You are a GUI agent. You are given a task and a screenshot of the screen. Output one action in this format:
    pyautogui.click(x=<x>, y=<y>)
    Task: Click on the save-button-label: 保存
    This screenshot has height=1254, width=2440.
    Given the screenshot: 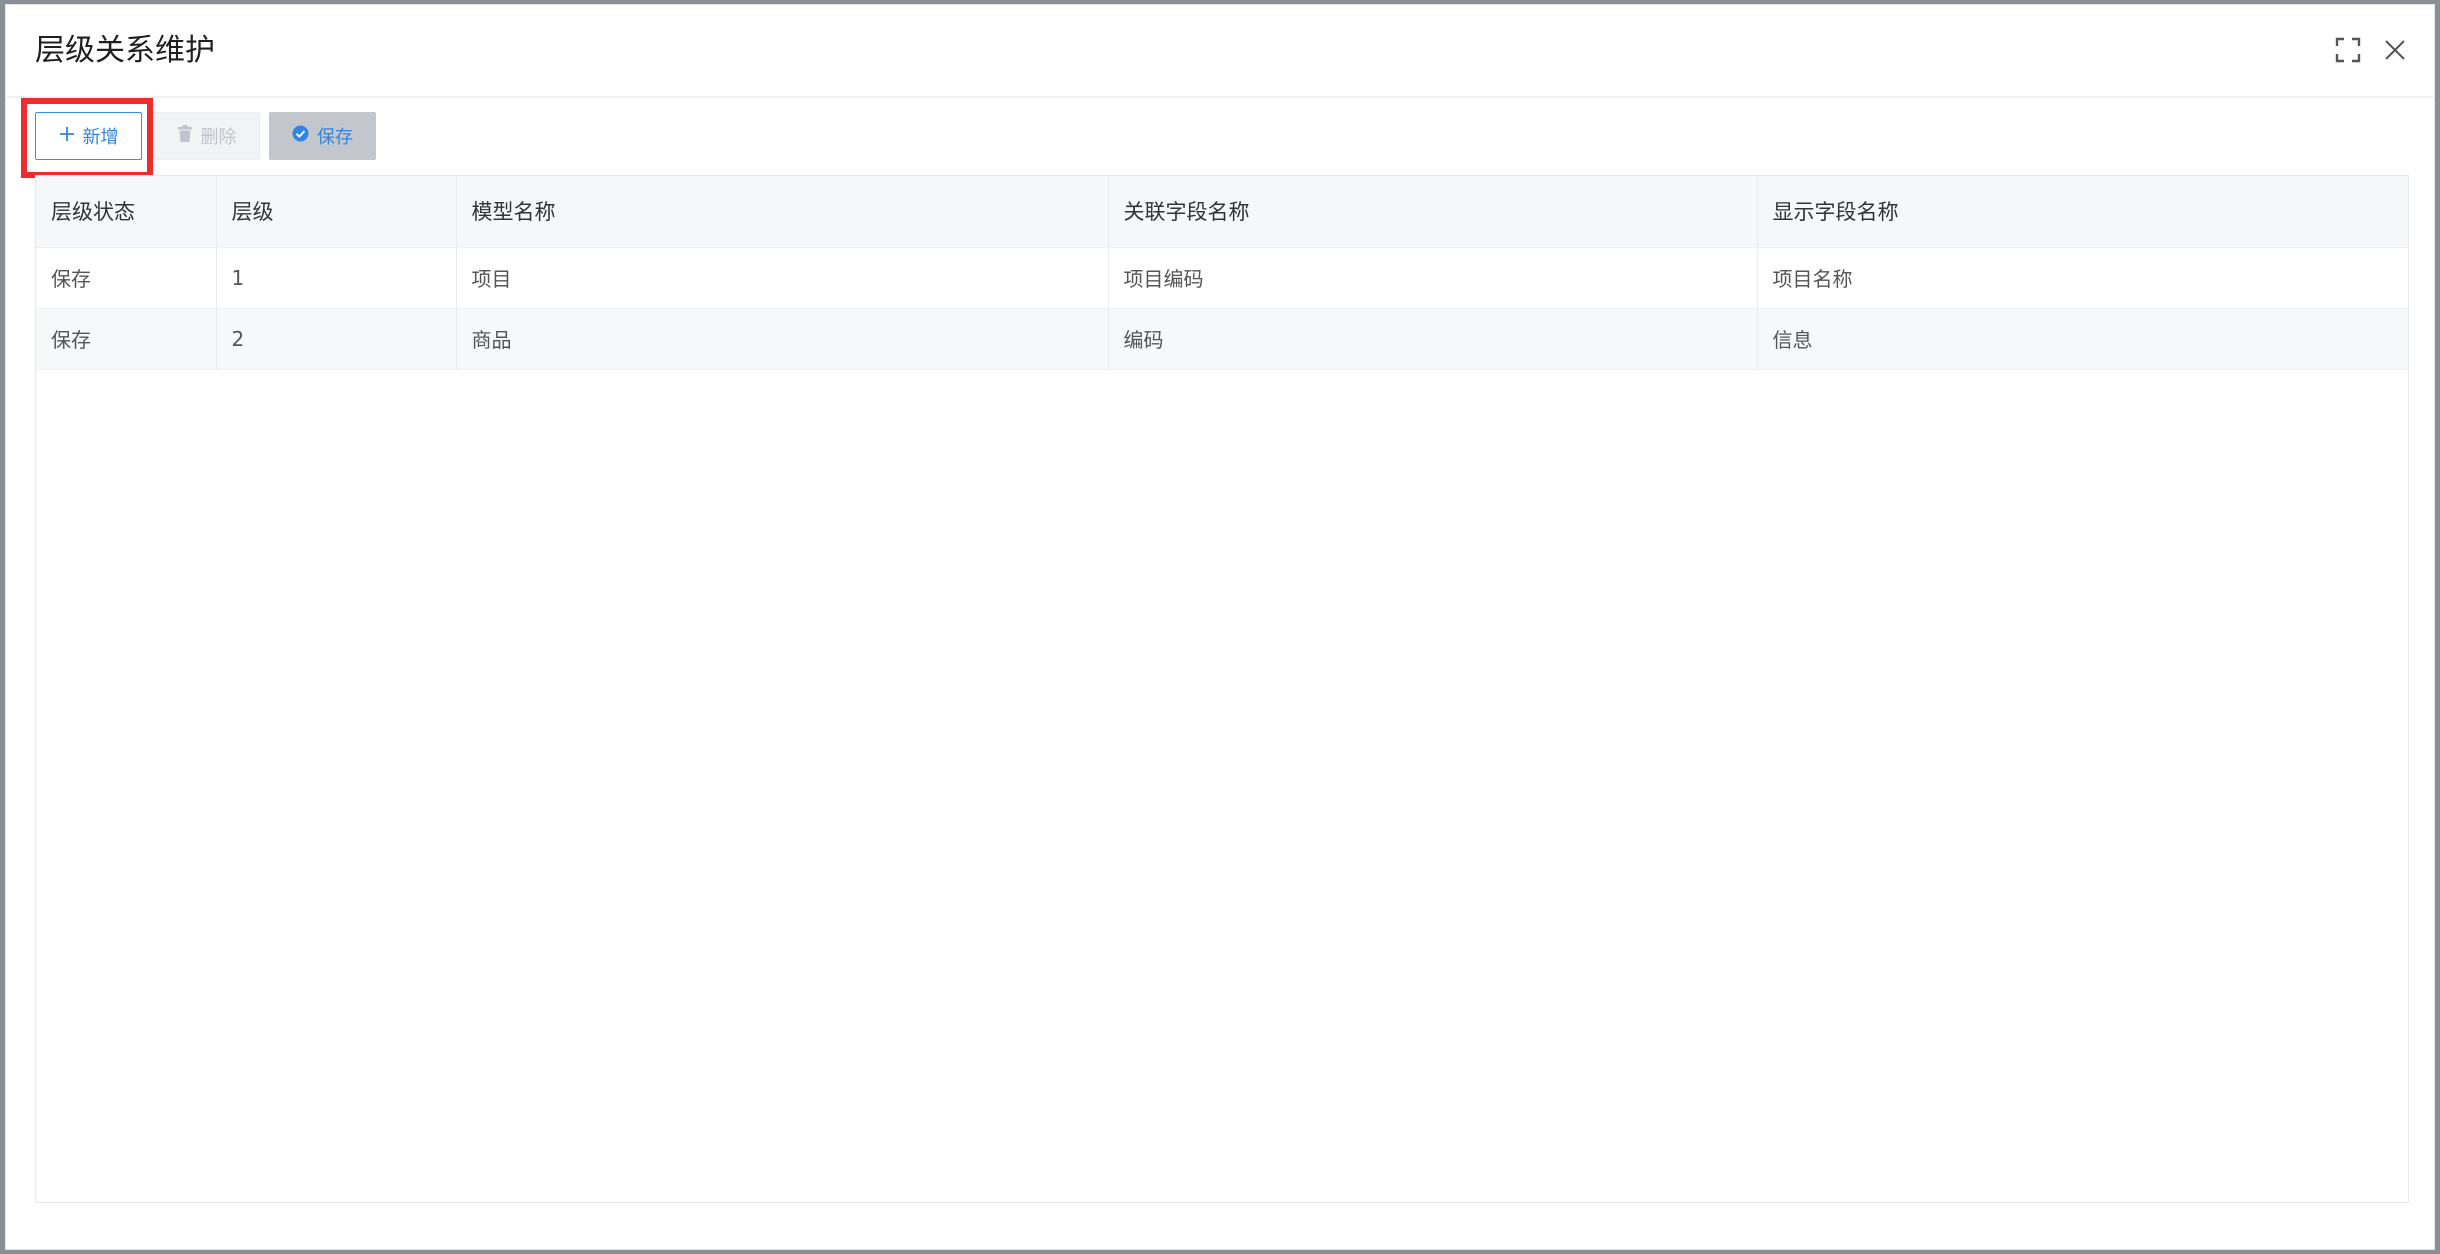 What is the action you would take?
    pyautogui.click(x=335, y=137)
    